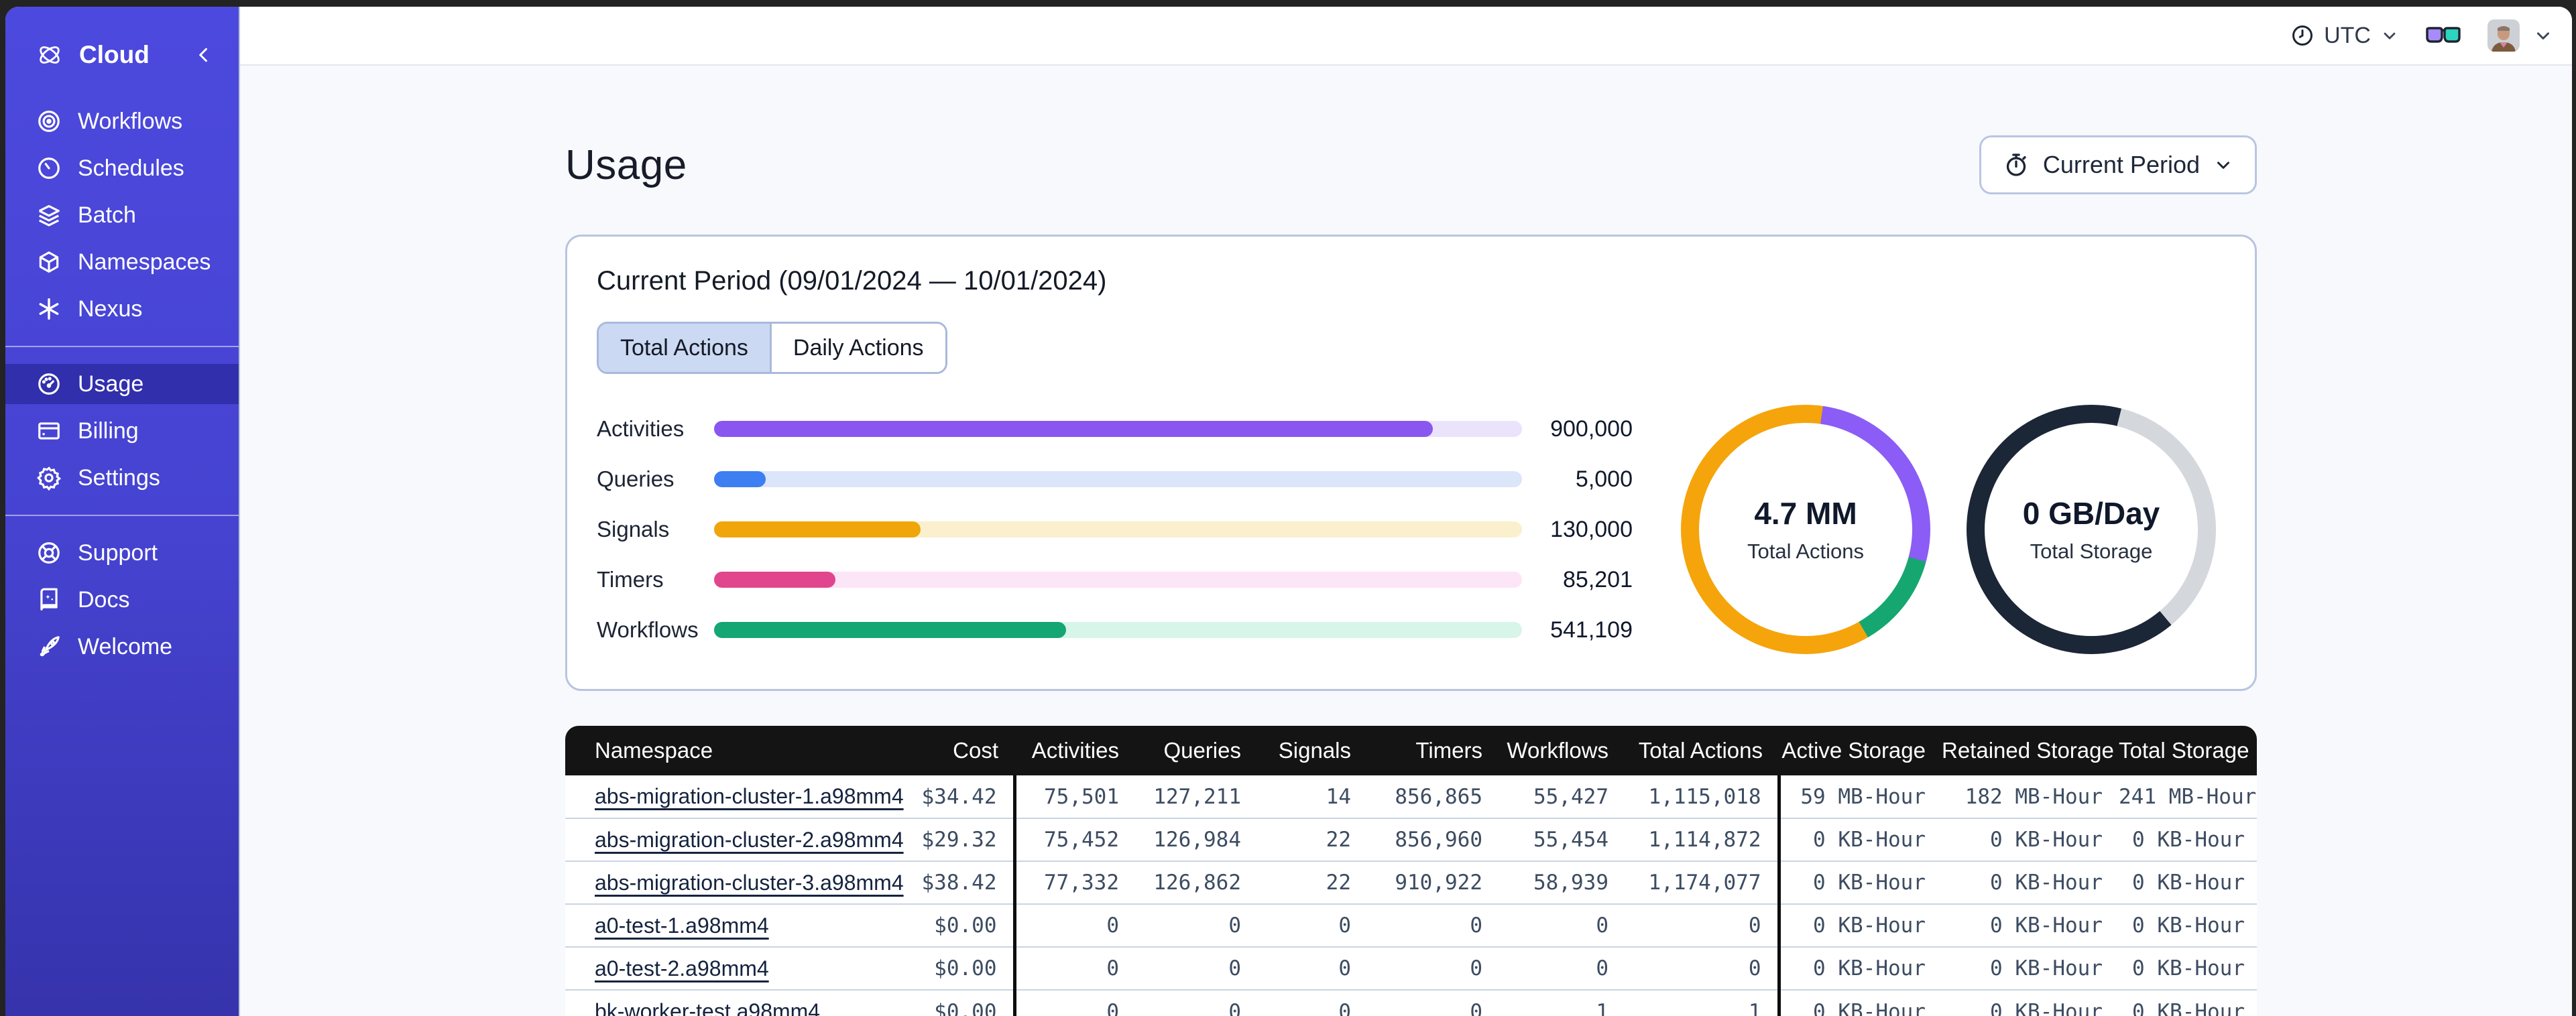  Describe the element at coordinates (2347, 35) in the screenshot. I see `timezone-label: UTC` at that location.